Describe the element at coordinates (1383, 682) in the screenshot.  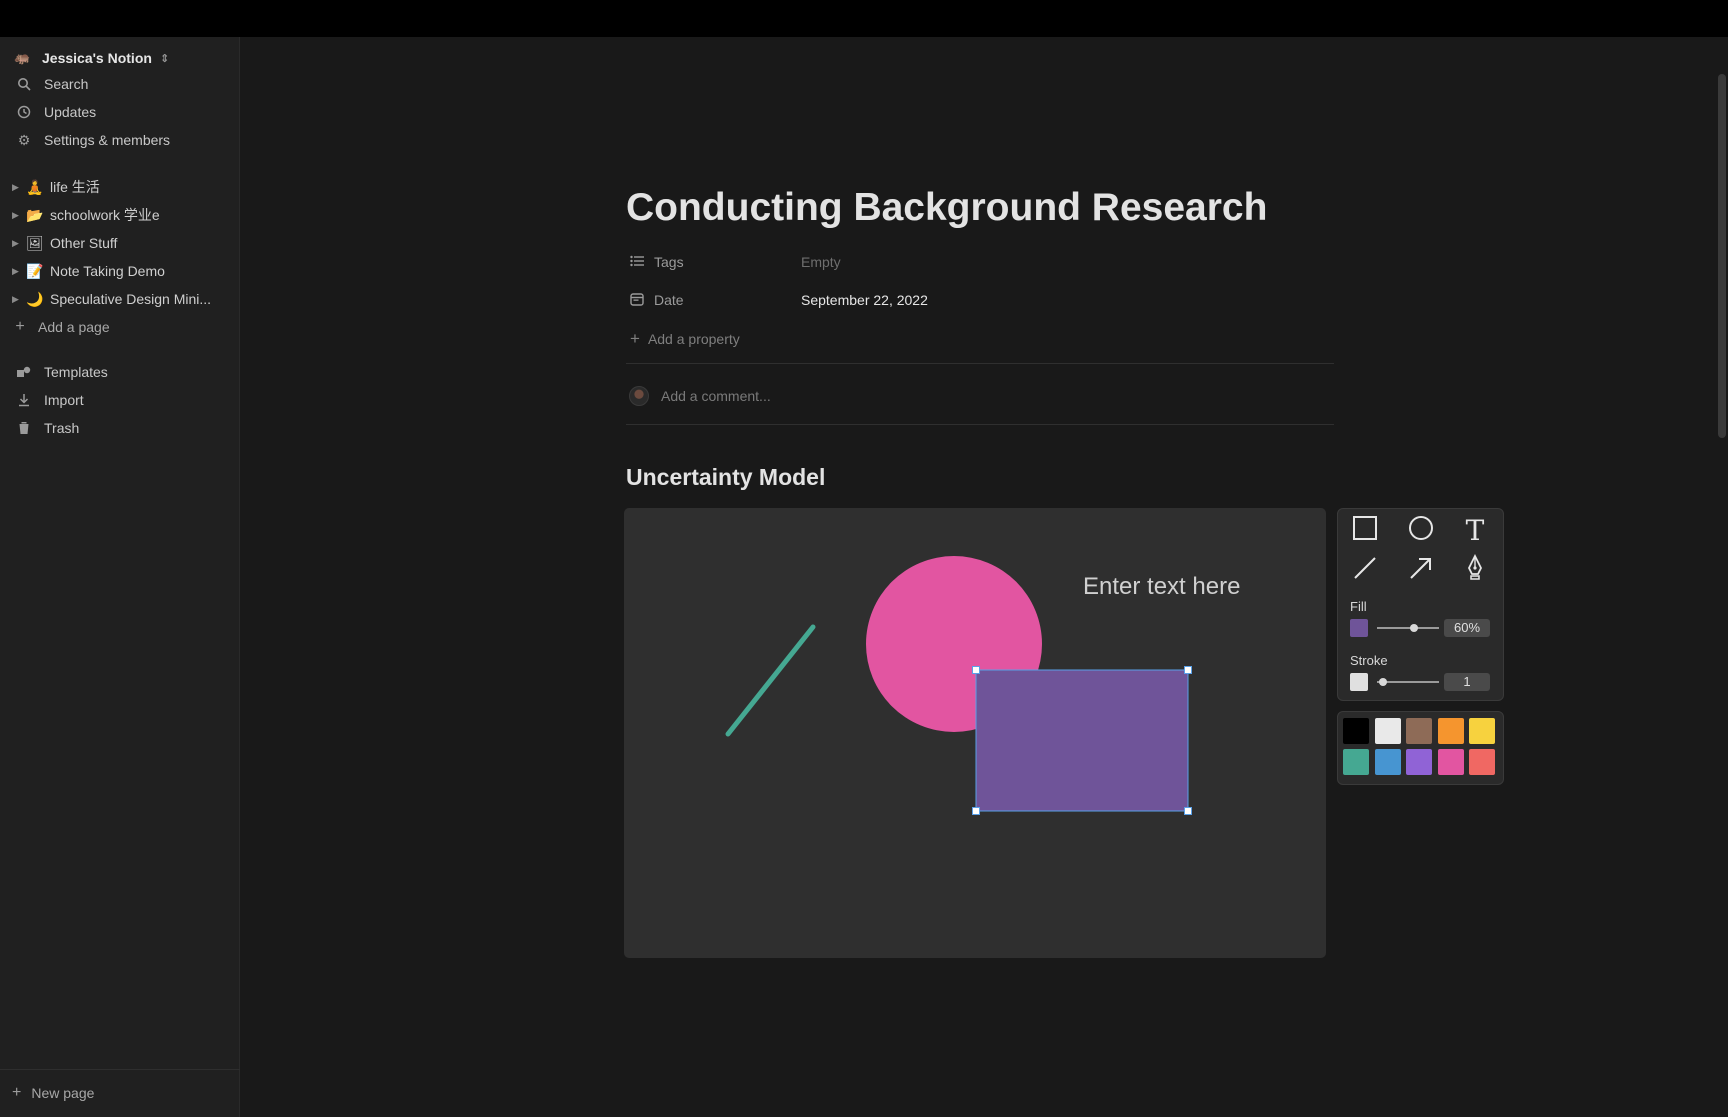
I see `stroke-slider-knob` at that location.